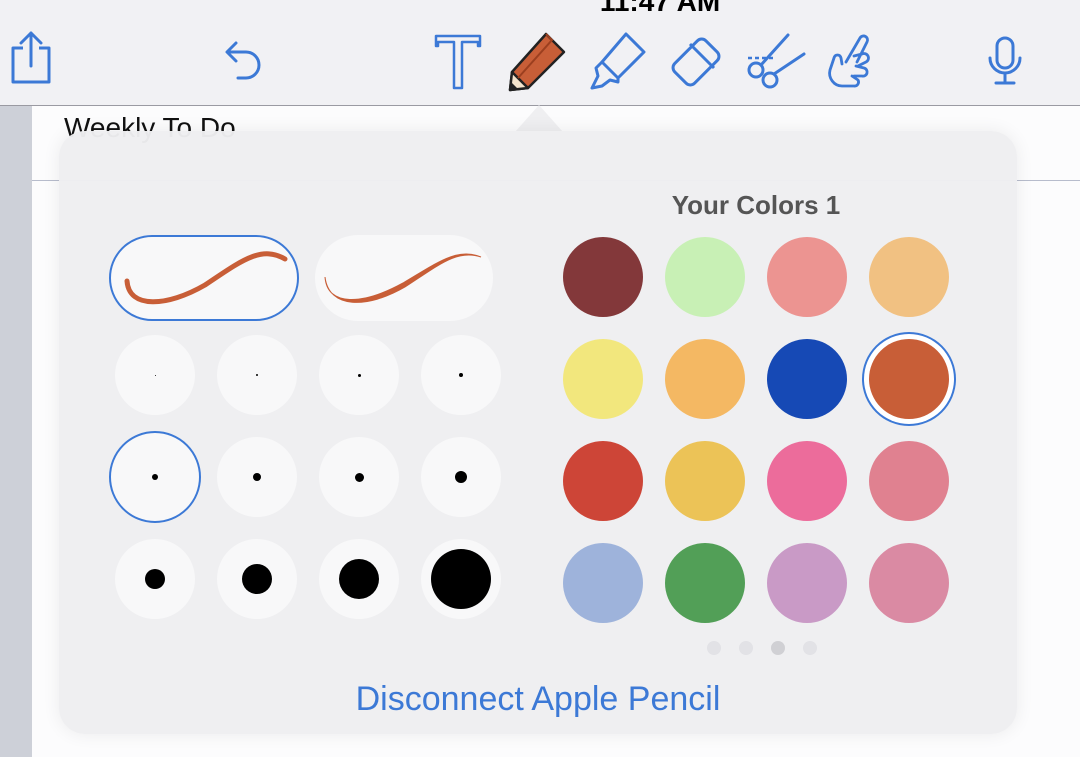 The image size is (1080, 757). I want to click on hand-pointer-icon, so click(849, 61).